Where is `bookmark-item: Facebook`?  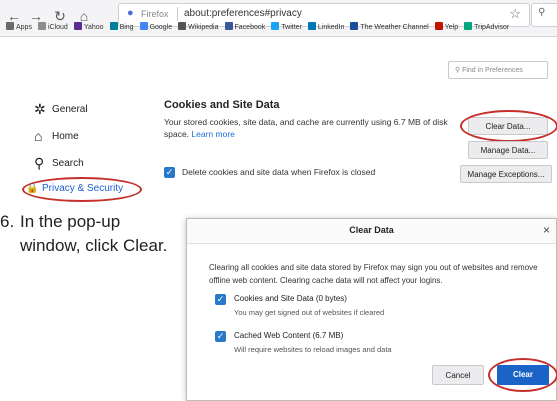 bookmark-item: Facebook is located at coordinates (245, 26).